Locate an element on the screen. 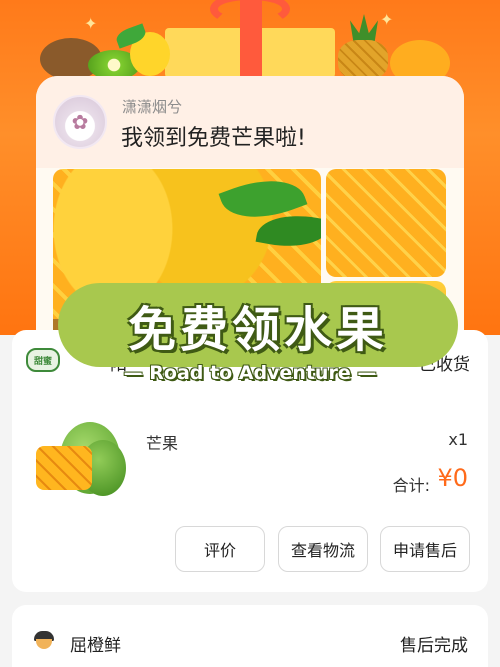  store-avatar-icon is located at coordinates (44, 641).